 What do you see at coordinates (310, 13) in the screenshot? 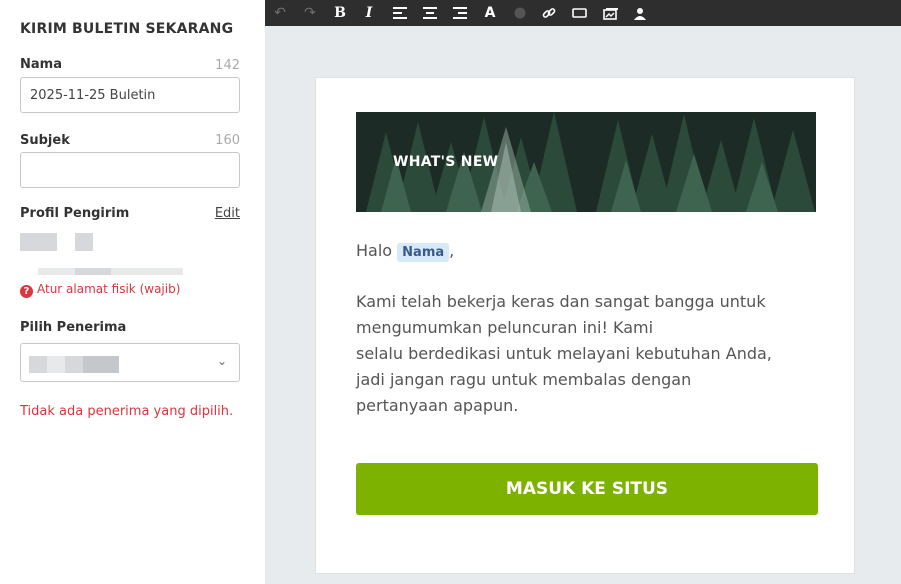
I see `redo-icon: ↷` at bounding box center [310, 13].